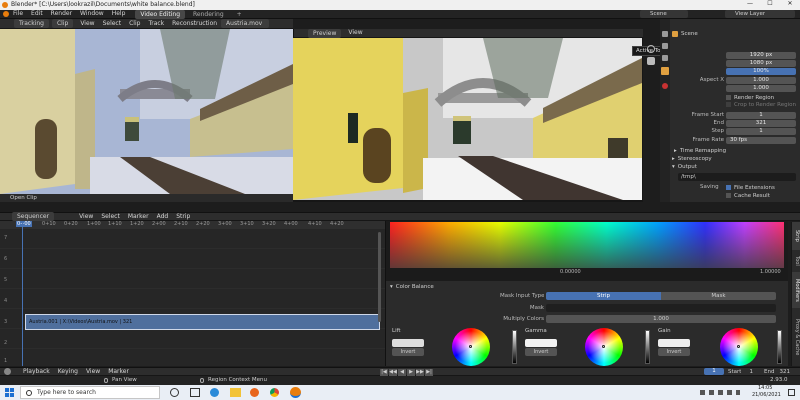  Describe the element at coordinates (87, 24) in the screenshot. I see `clip-menu-view: View` at that location.